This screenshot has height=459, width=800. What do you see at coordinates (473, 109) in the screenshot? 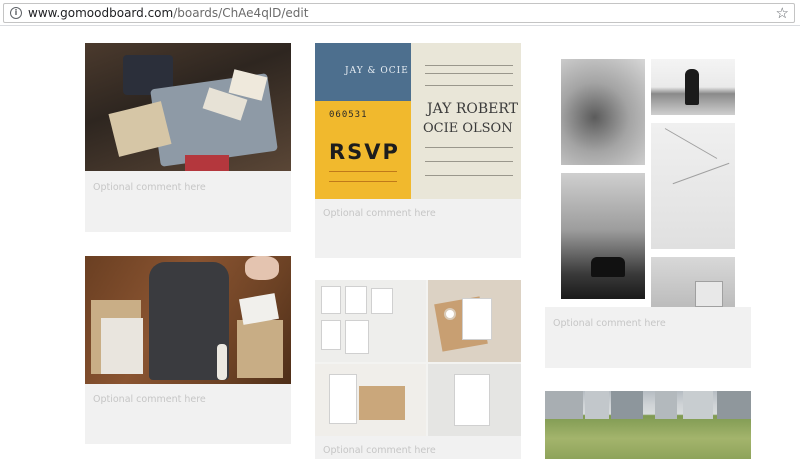
I see `invite-name-1: JAY ROBERT` at bounding box center [473, 109].